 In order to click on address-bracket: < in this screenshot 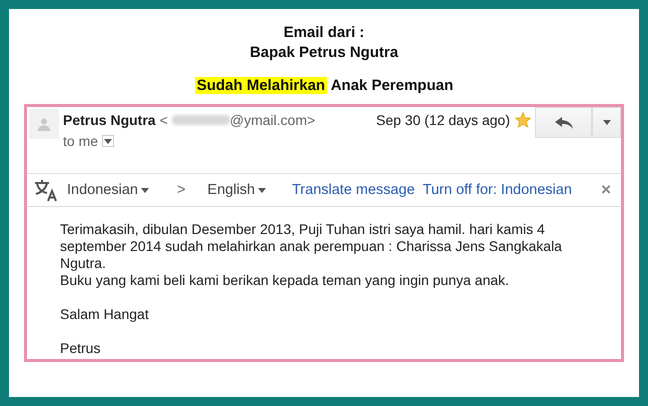, I will do `click(164, 120)`.